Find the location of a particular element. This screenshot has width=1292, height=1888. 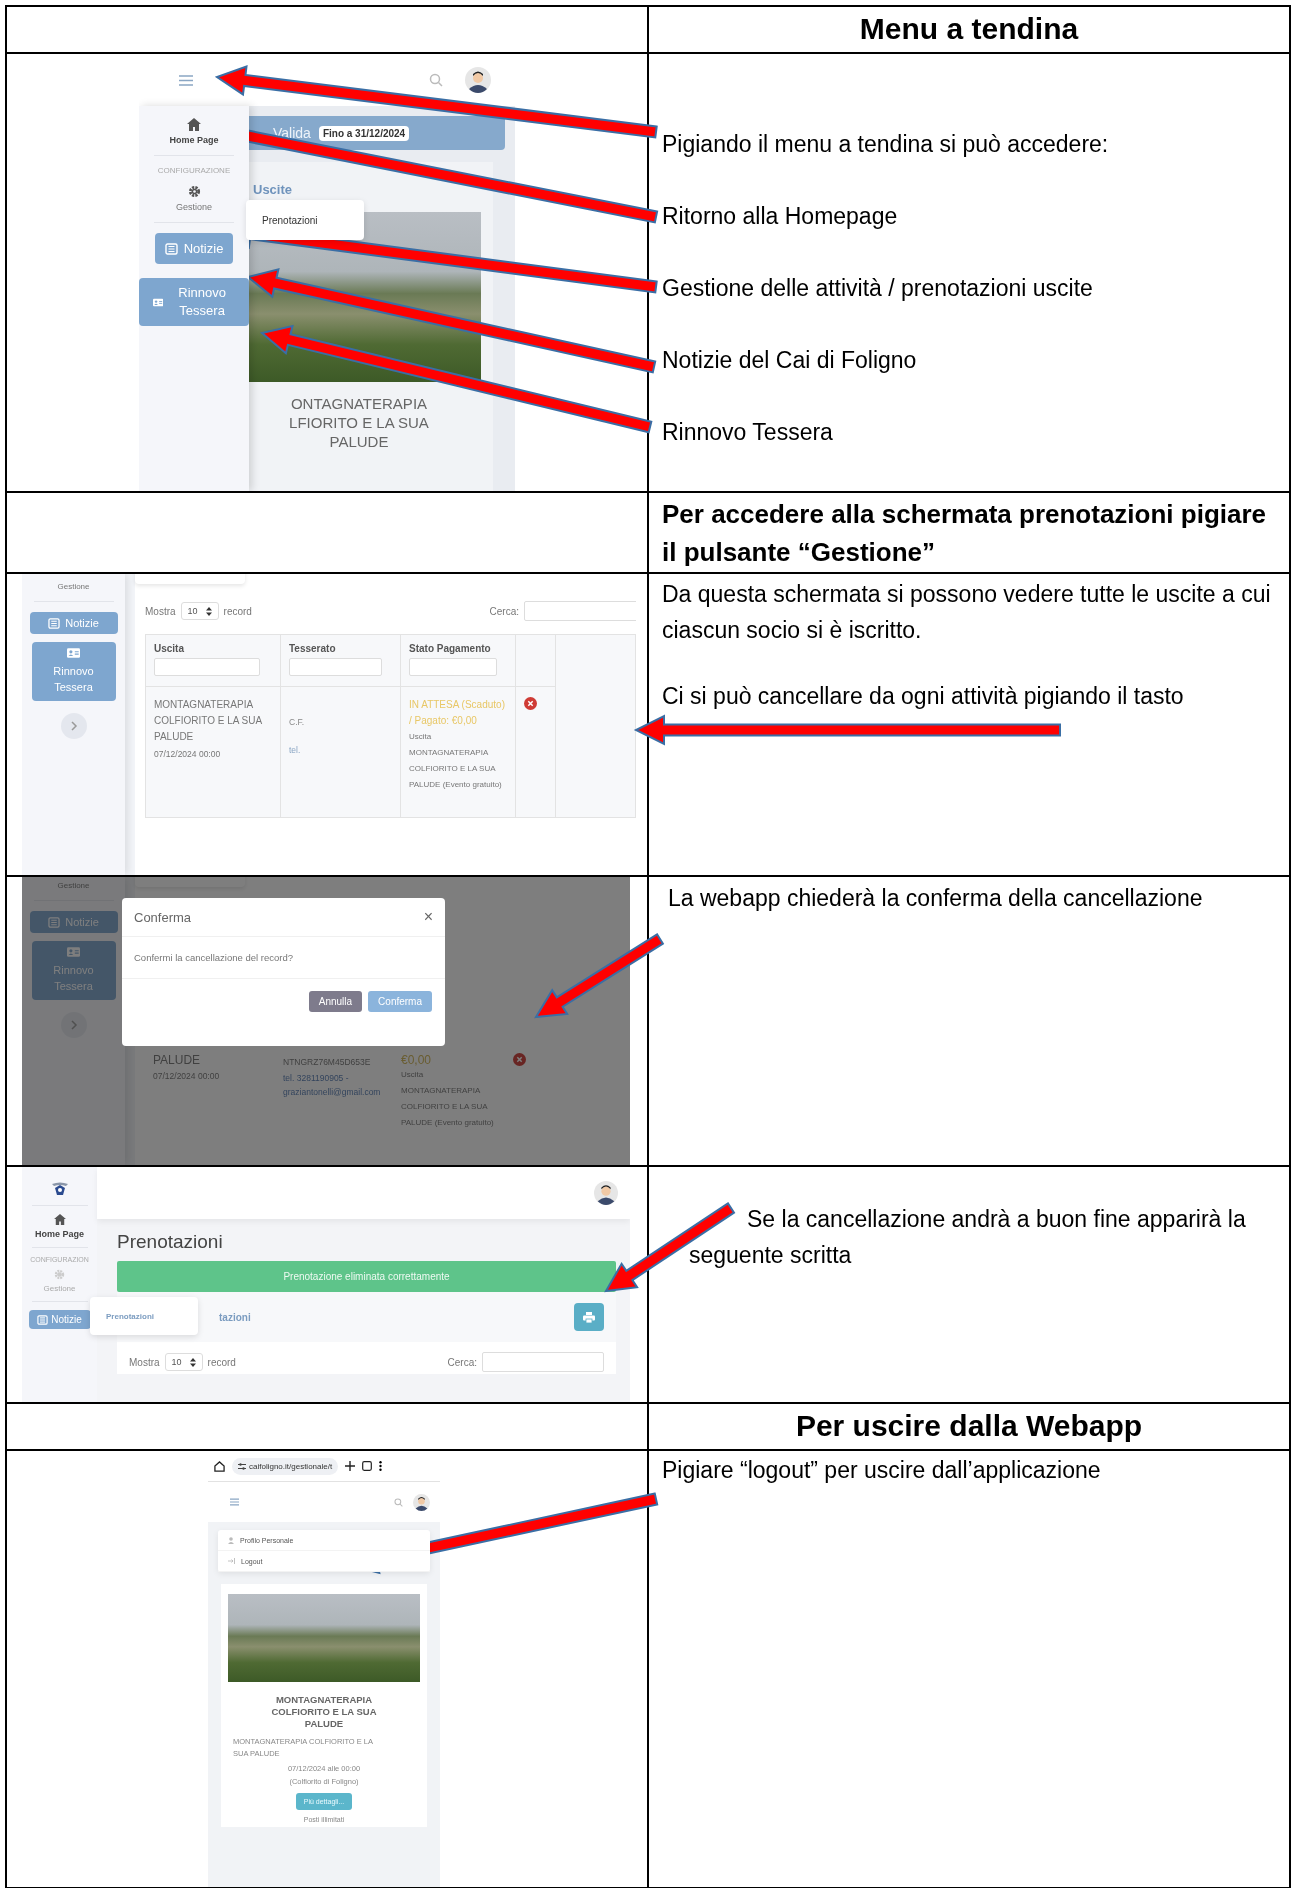

instruction-text: Ritorno alla Homepage is located at coordinates (780, 216).